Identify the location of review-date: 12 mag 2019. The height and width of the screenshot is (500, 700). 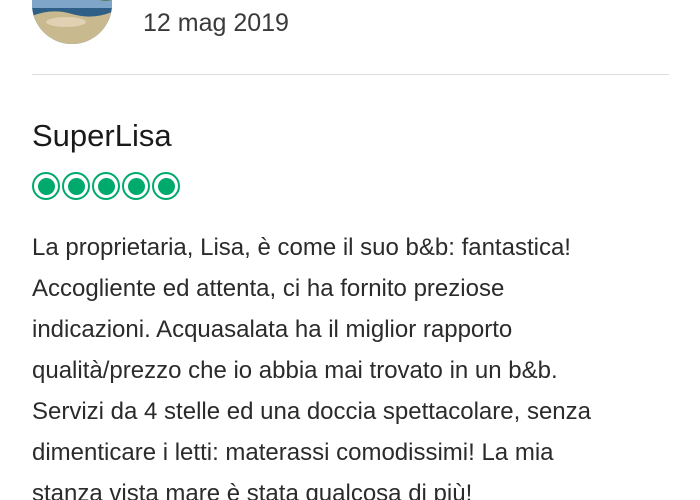
(216, 23).